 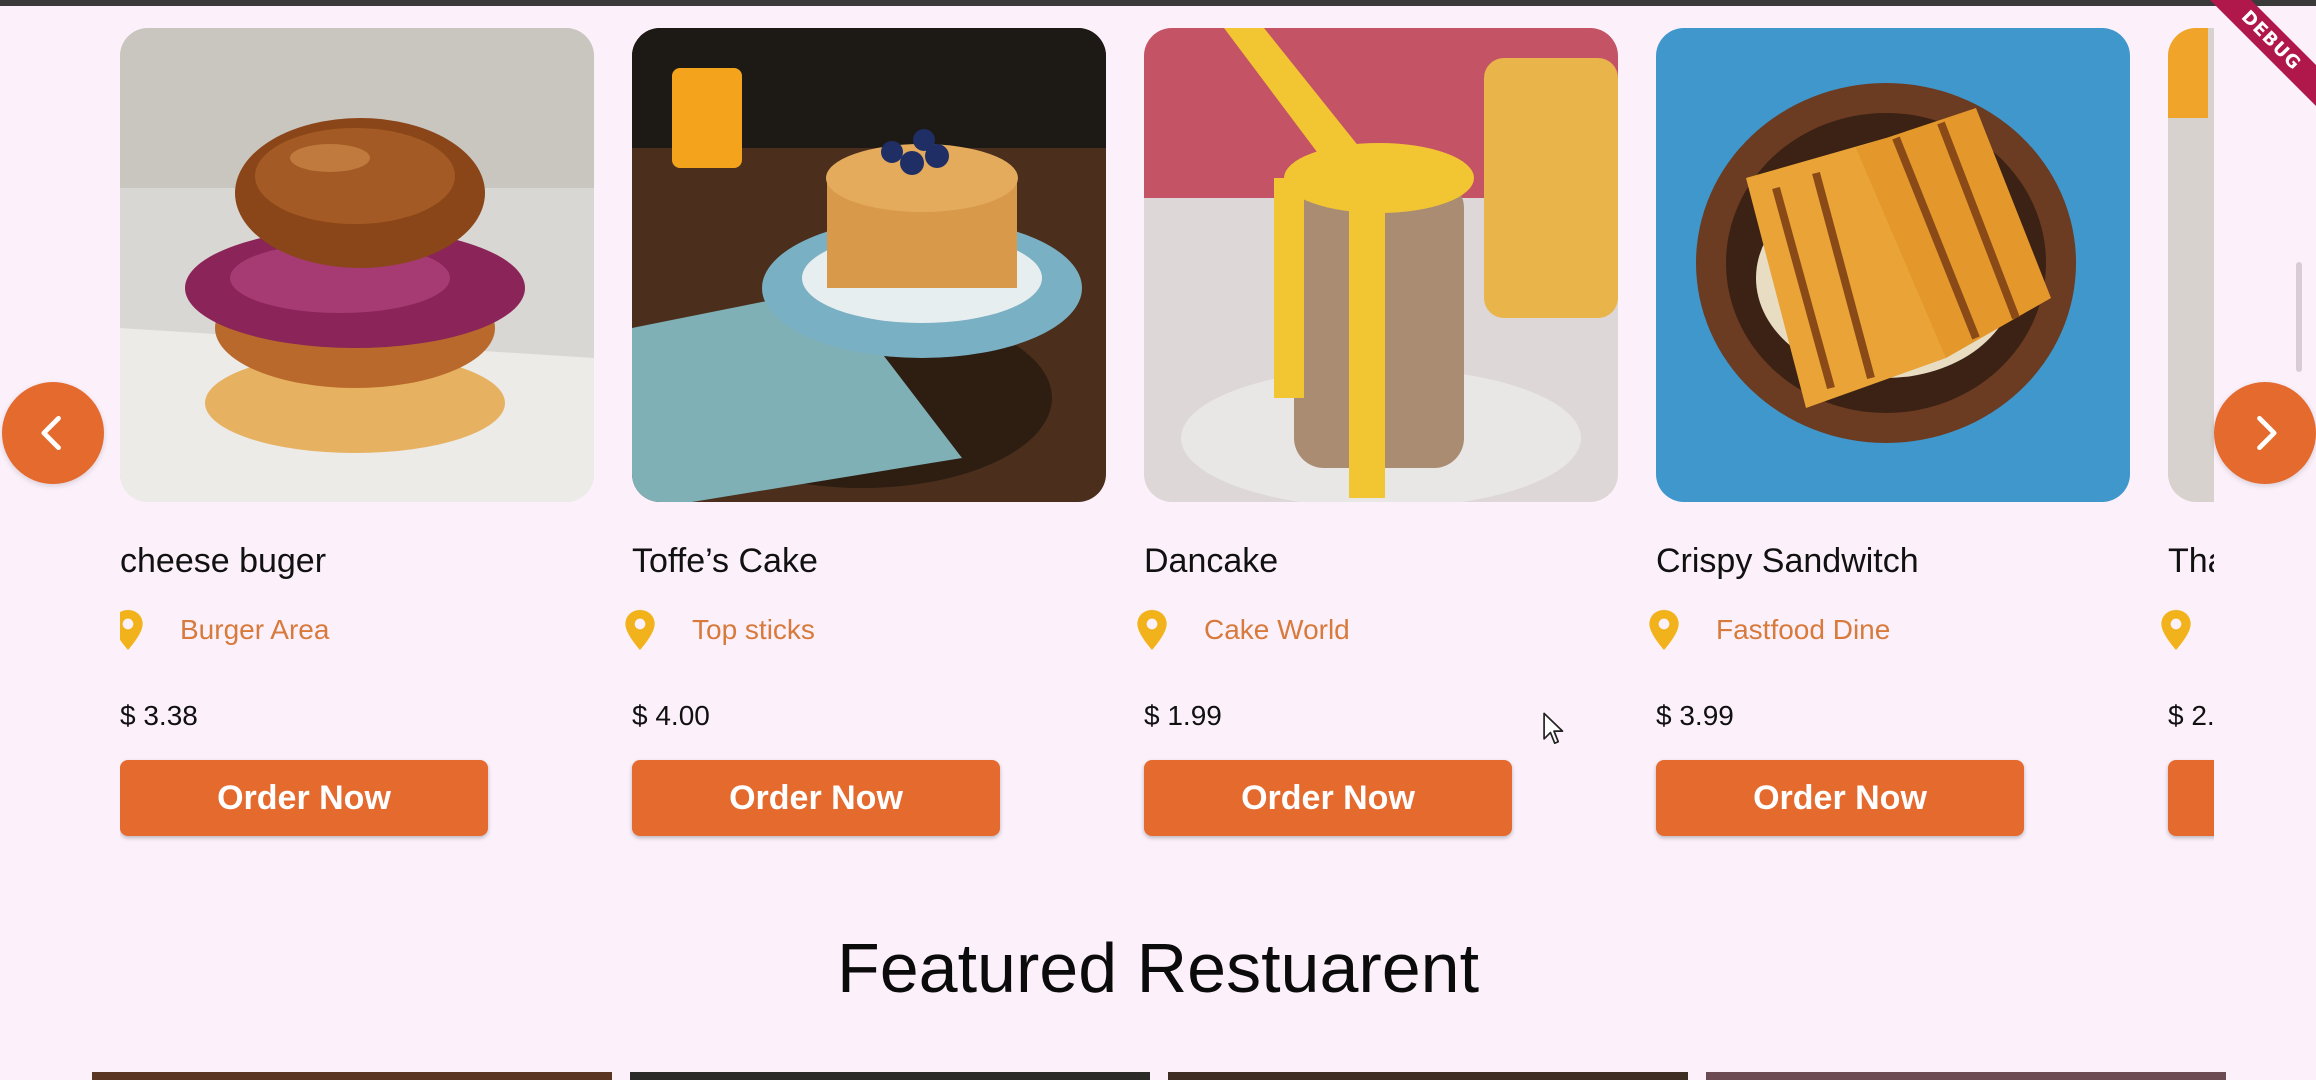 I want to click on carousel-prev-button, so click(x=53, y=433).